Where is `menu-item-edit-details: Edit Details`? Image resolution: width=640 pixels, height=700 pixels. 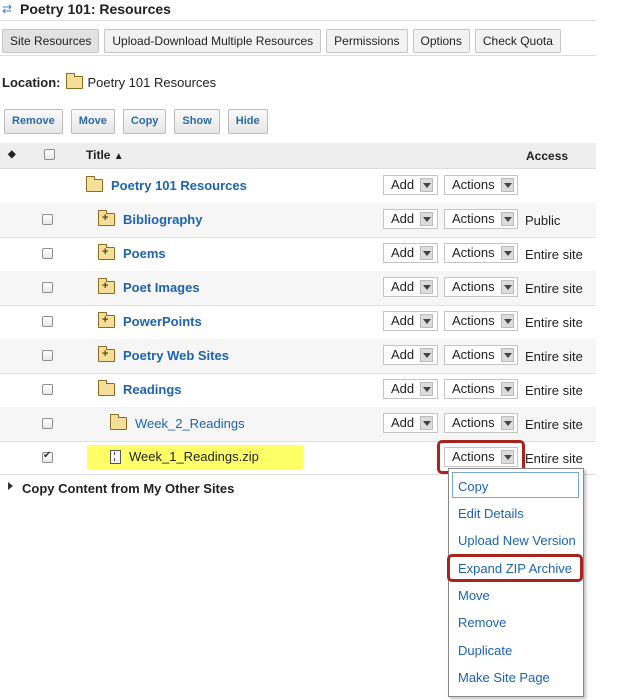
menu-item-edit-details: Edit Details is located at coordinates (491, 513).